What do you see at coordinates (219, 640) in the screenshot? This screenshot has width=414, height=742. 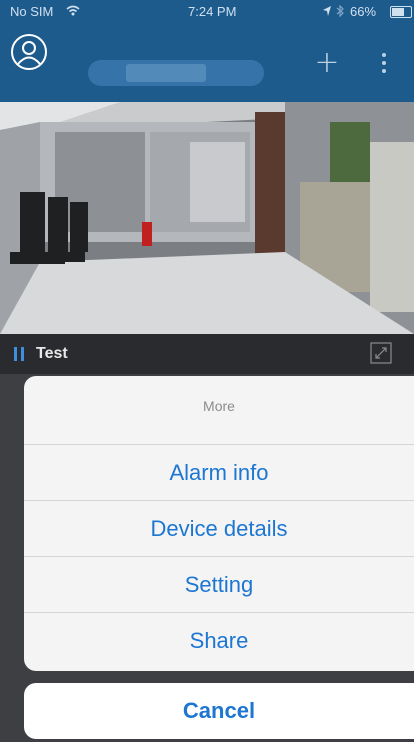 I see `share-button: Share` at bounding box center [219, 640].